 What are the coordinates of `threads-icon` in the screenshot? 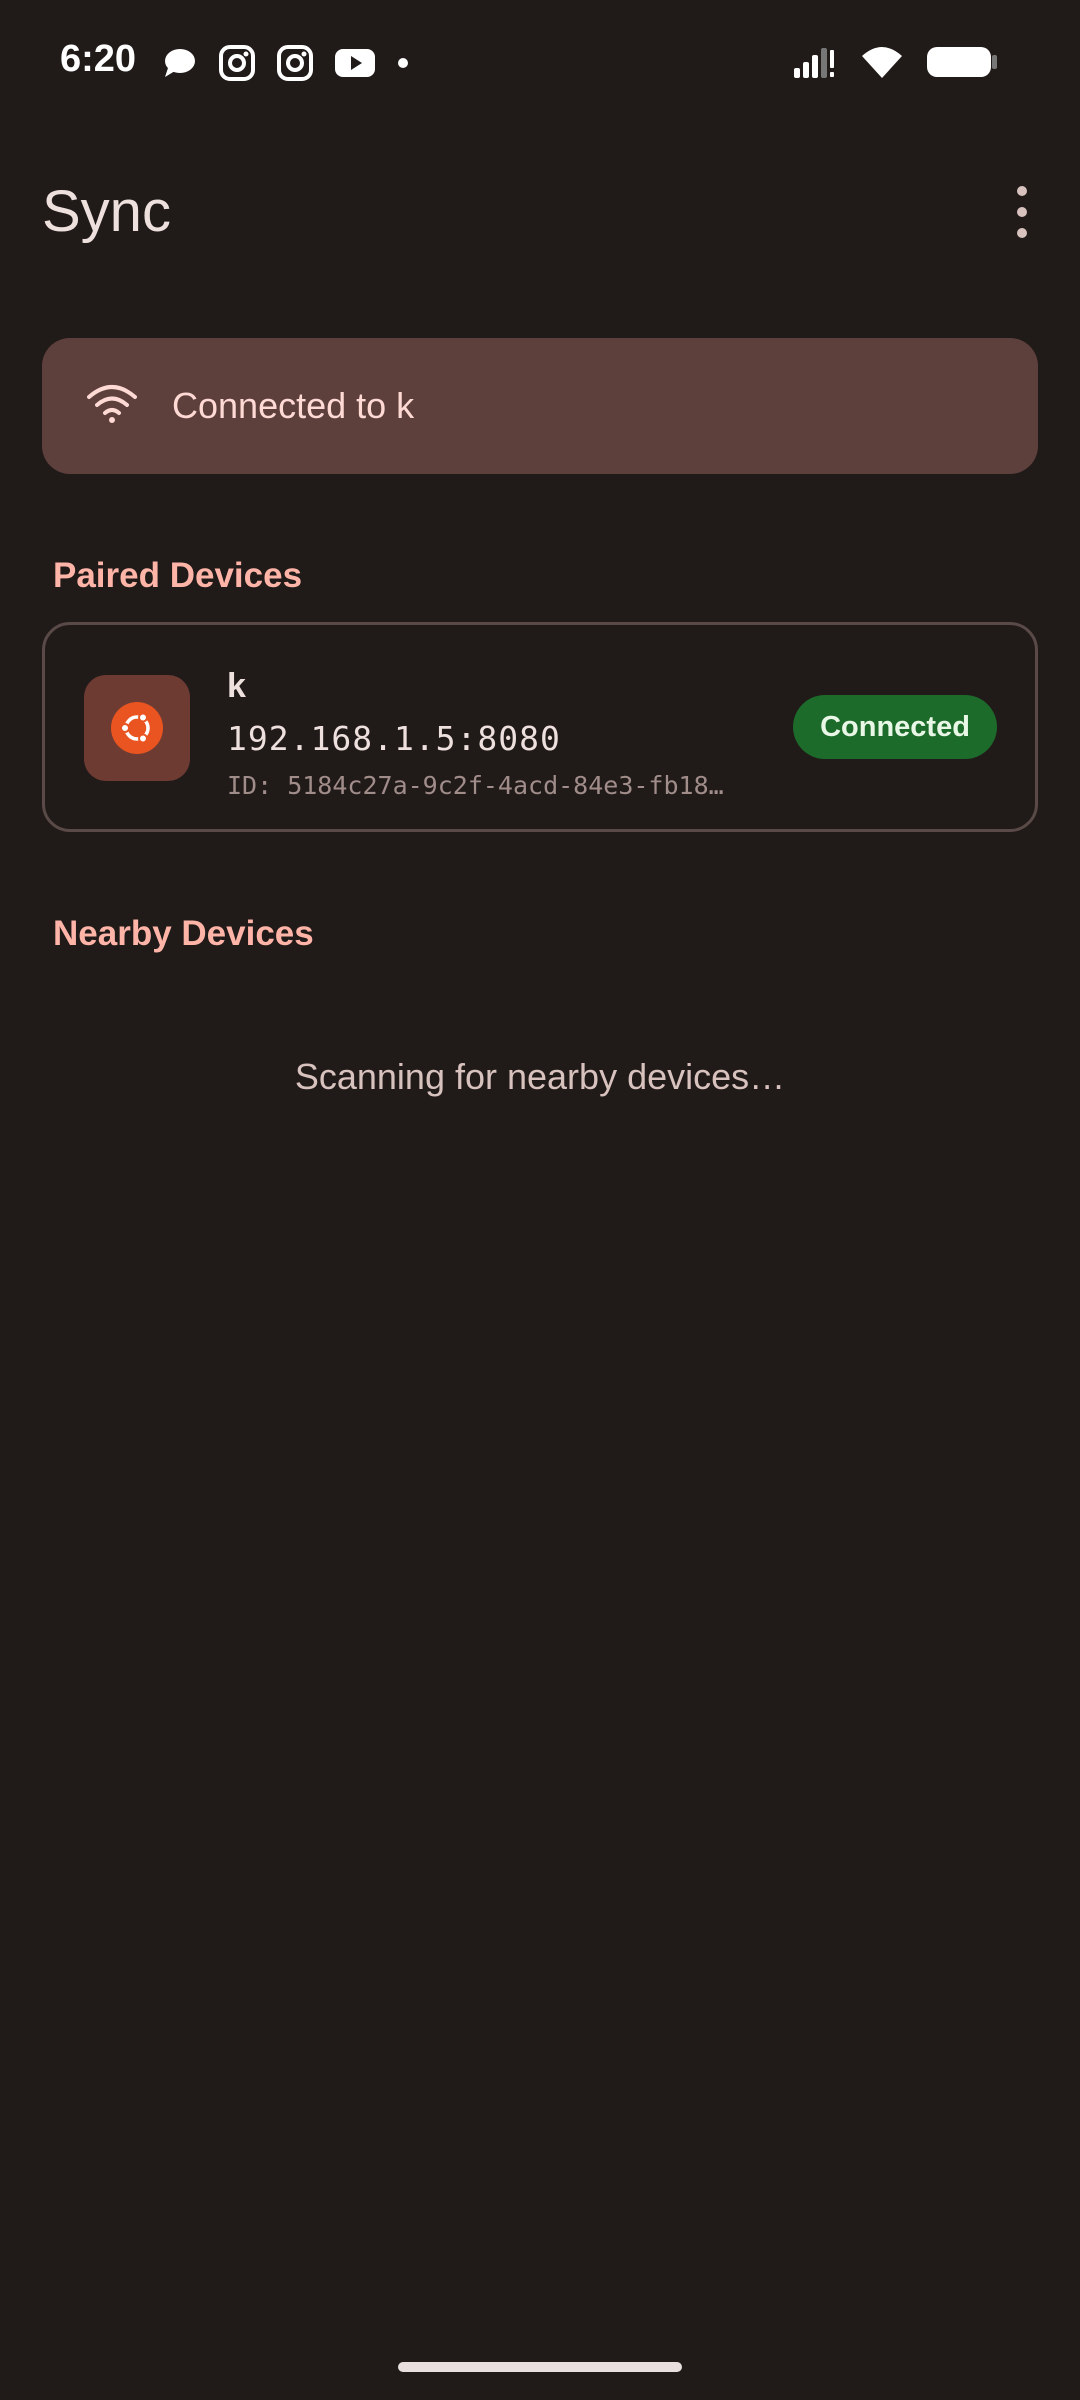 It's located at (179, 65).